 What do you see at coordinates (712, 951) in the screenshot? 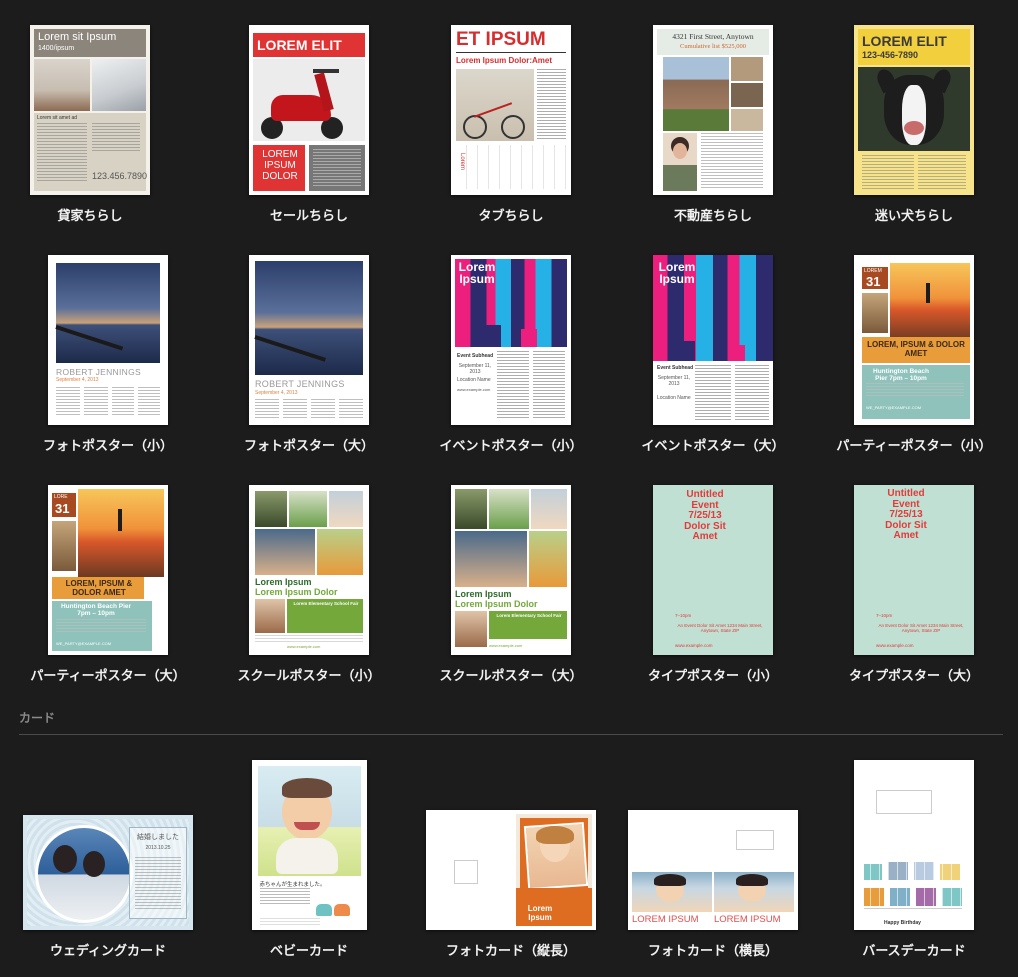
I see `template-label: フォトカード（横長）` at bounding box center [712, 951].